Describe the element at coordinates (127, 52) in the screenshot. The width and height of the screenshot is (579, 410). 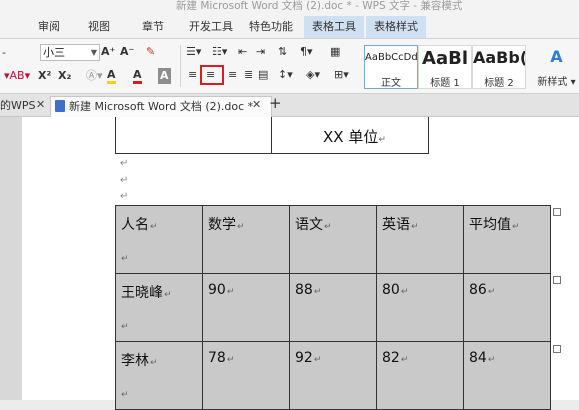
I see `shrink-font-button: A⁻` at that location.